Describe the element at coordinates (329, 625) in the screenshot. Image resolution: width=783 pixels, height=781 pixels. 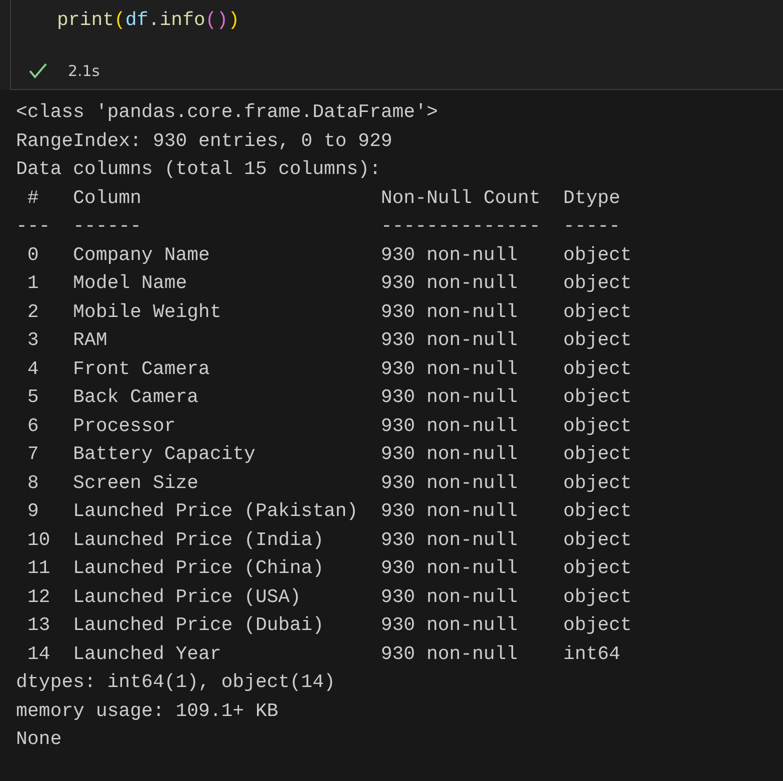
I see `output-line: 13 Launched Price (Dubai) 930 non-null object` at that location.